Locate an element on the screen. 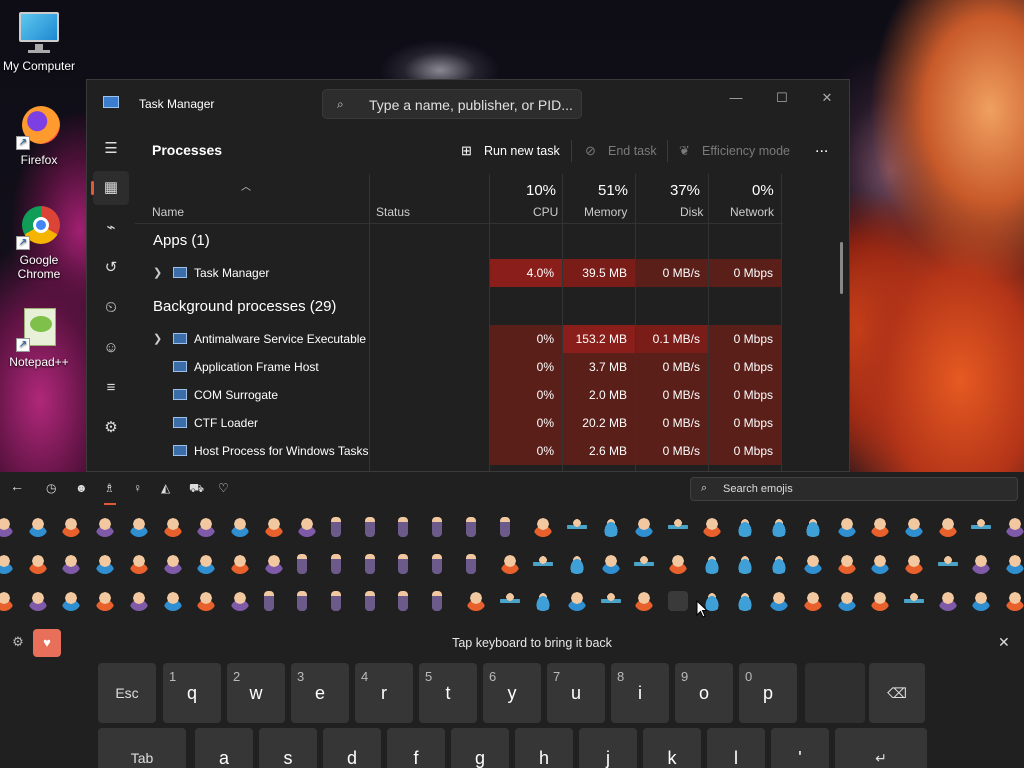  recent-icon: ◷ is located at coordinates (51, 488).